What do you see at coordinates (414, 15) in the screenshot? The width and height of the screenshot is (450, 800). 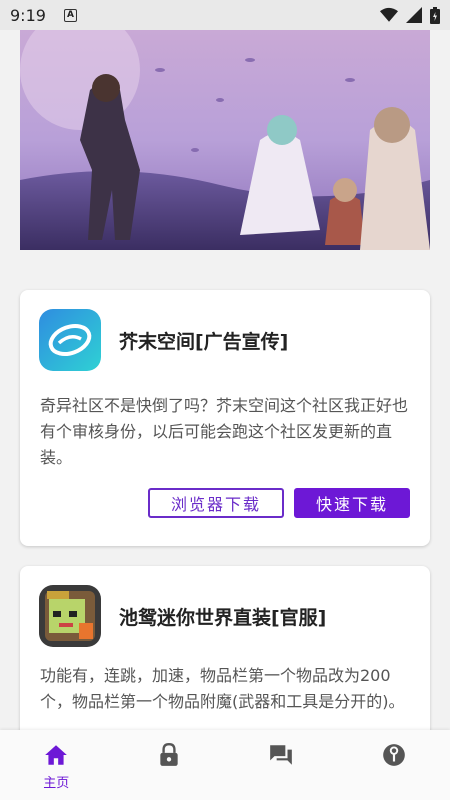 I see `signal-icon` at bounding box center [414, 15].